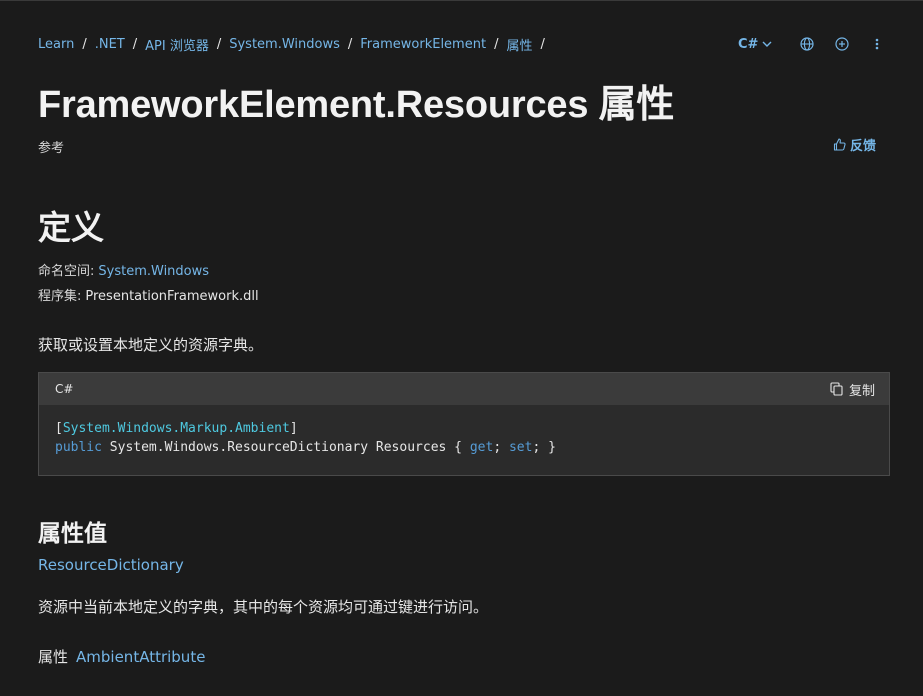 This screenshot has height=696, width=923. Describe the element at coordinates (284, 44) in the screenshot. I see `breadcrumb-system-windows: System.Windows` at that location.